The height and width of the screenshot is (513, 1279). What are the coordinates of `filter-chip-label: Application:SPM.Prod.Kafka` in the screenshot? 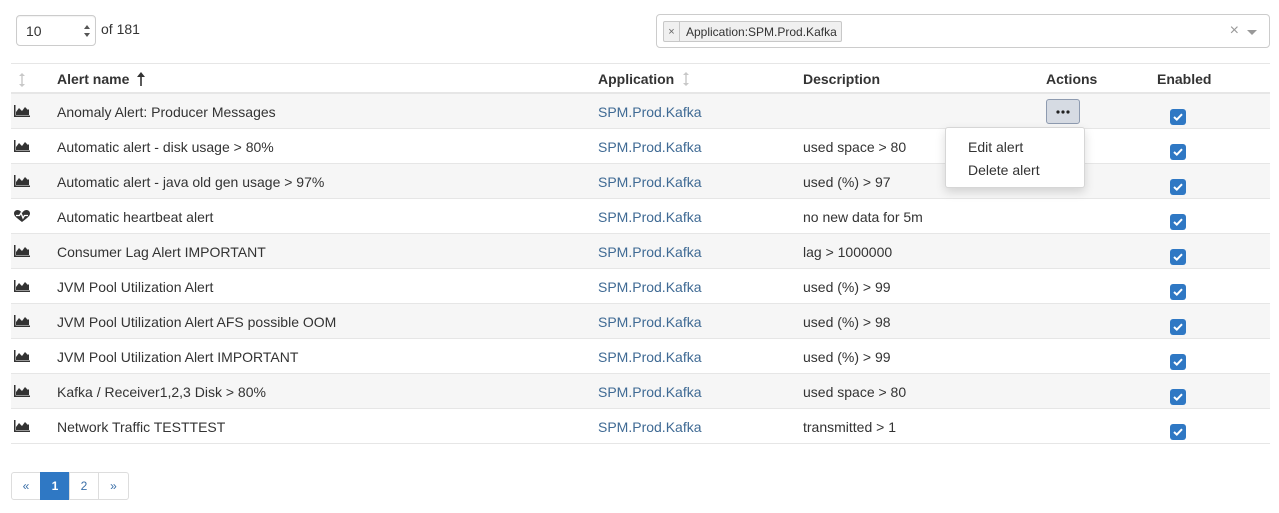 It's located at (761, 31).